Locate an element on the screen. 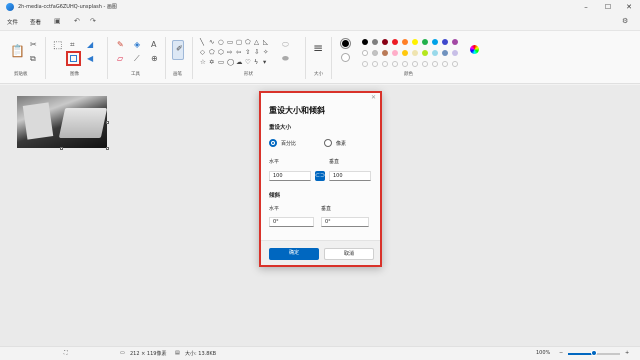 The width and height of the screenshot is (640, 360). polygon-shape-icon: ⬠ is located at coordinates (248, 42).